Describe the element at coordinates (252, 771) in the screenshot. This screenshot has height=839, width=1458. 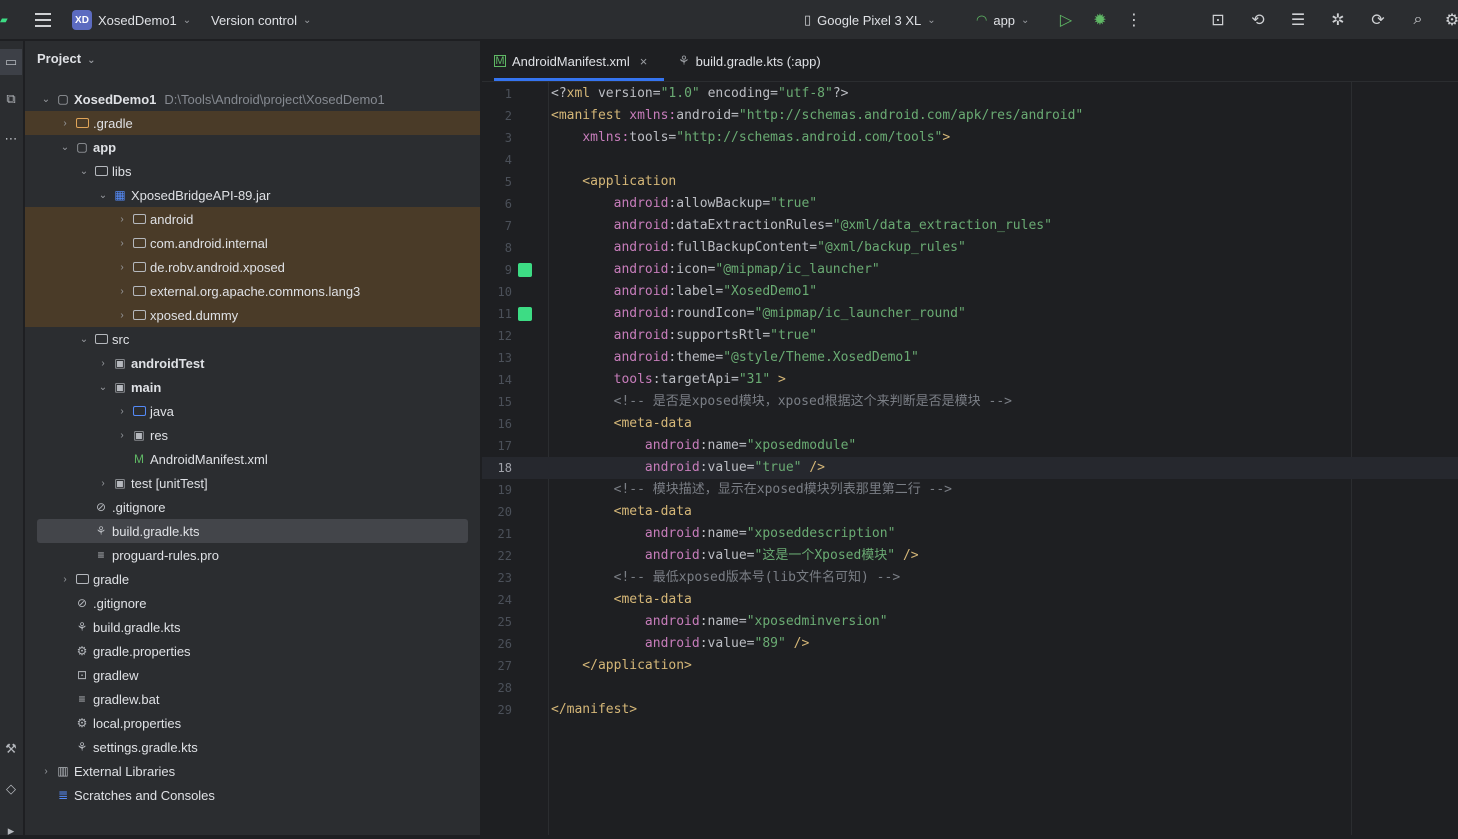
I see `tree-item: › ▥ External Libraries` at that location.